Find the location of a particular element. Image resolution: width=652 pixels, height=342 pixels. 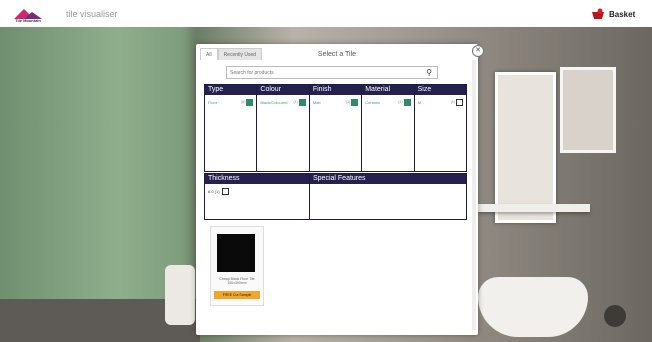

shelf is located at coordinates (534, 208).